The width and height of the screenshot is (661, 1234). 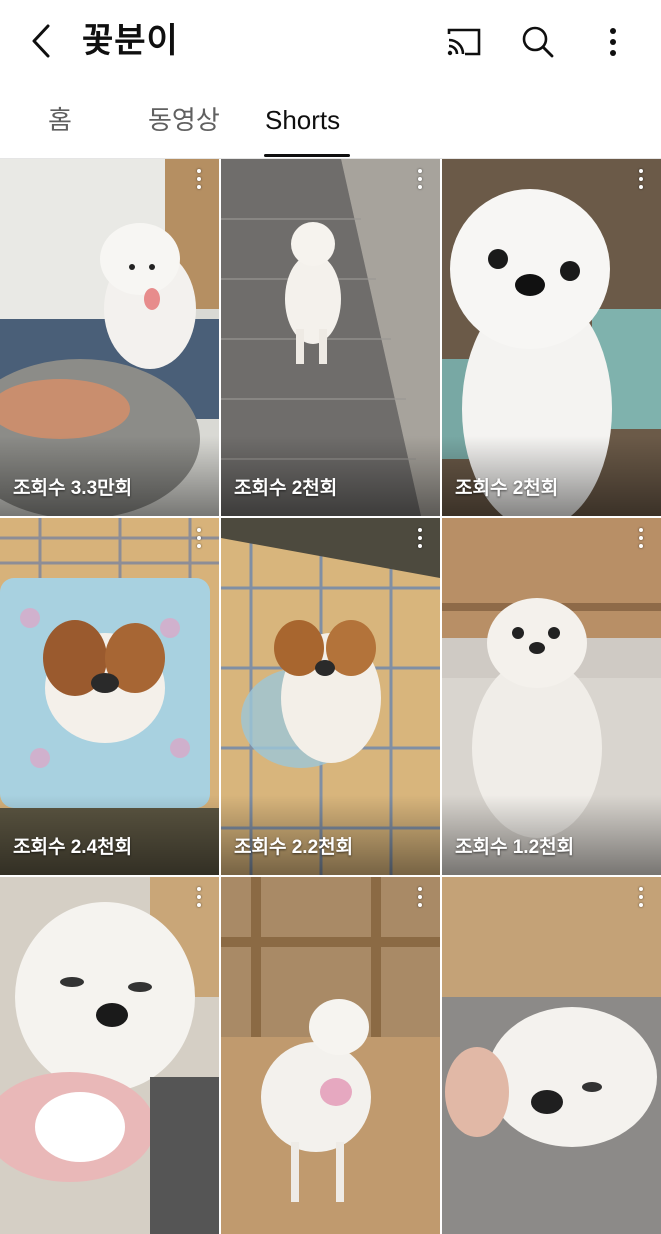 I want to click on top-app-bar: 꽃분이, so click(x=330, y=42).